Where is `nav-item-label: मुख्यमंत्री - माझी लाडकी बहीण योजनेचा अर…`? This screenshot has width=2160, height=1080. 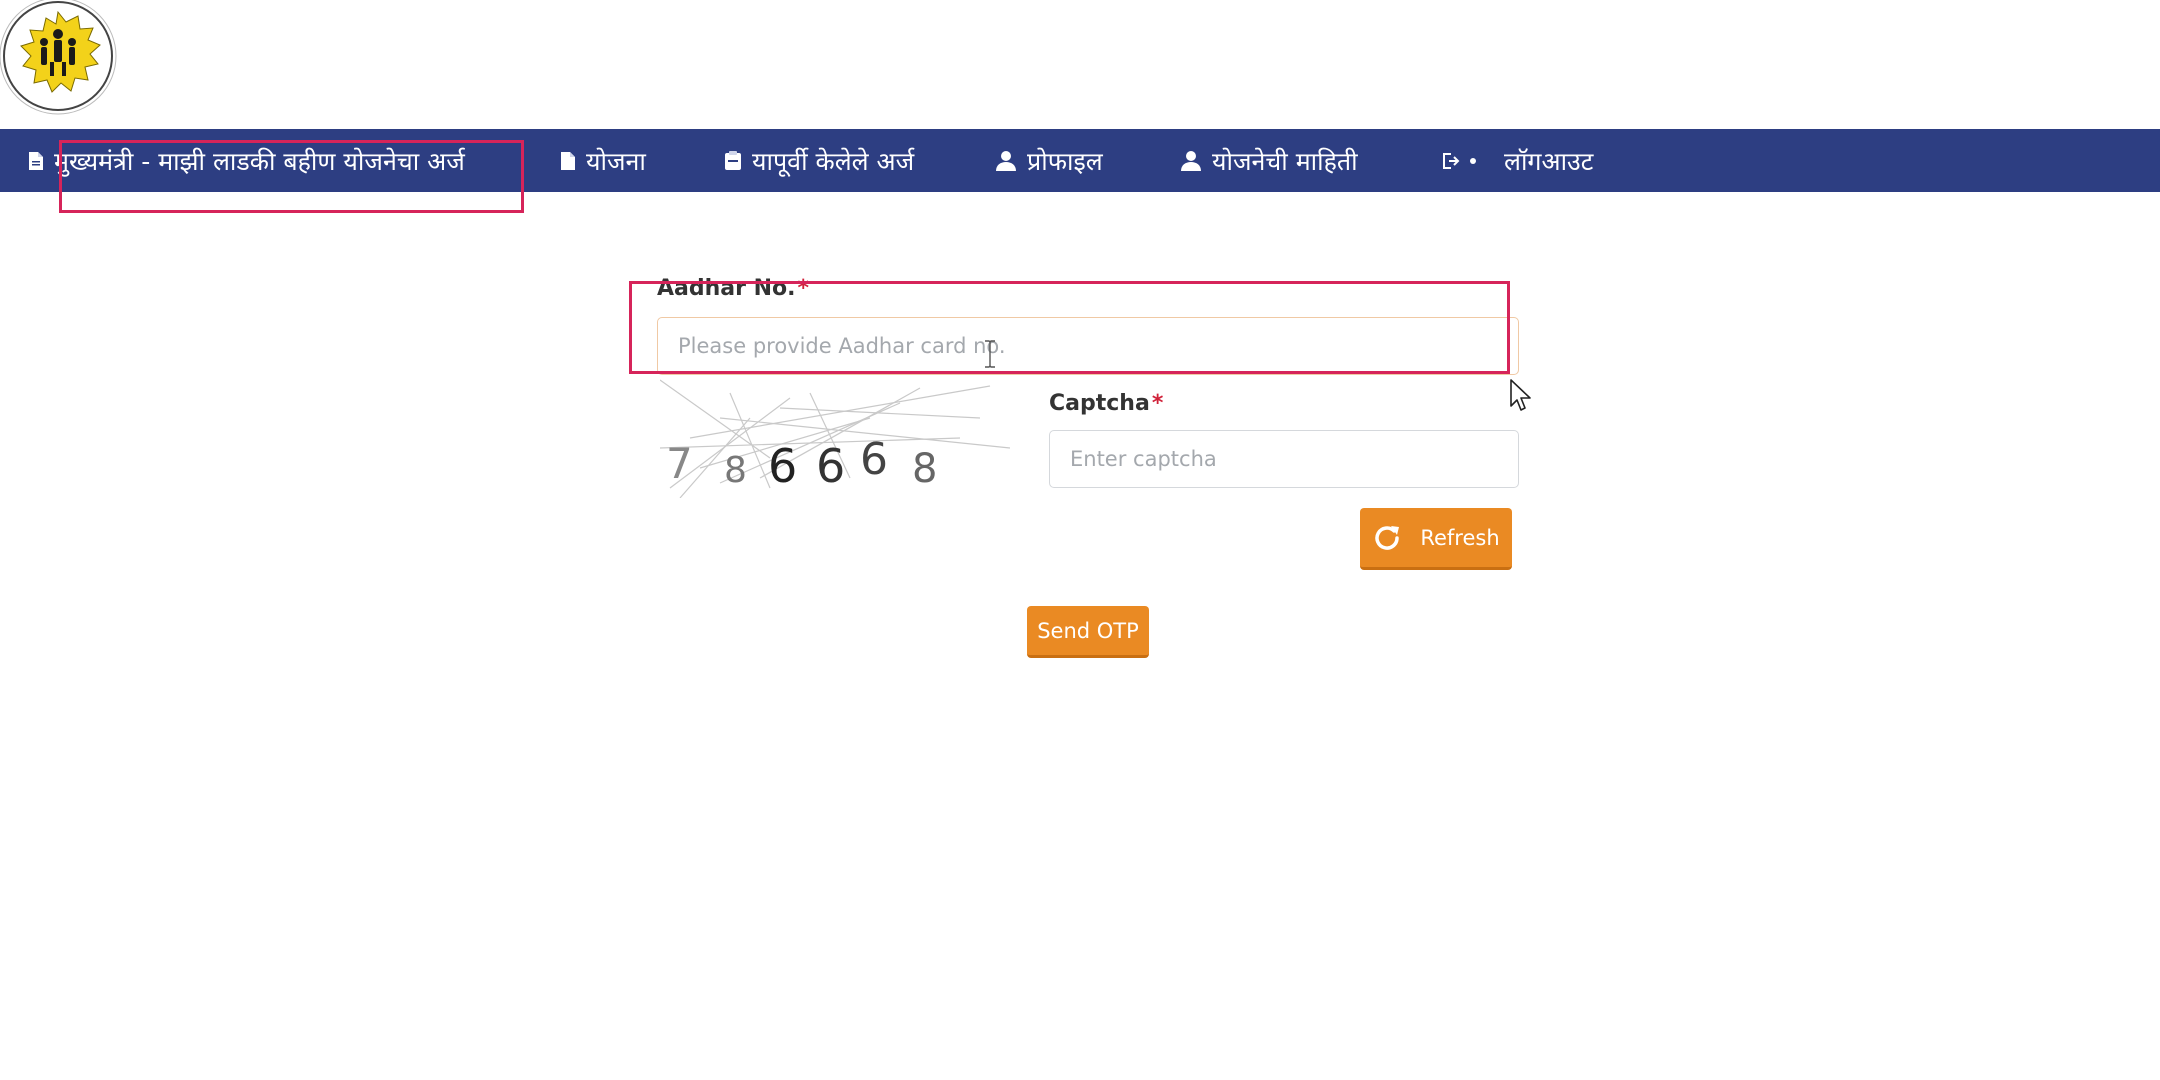 nav-item-label: मुख्यमंत्री - माझी लाडकी बहीण योजनेचा अर… is located at coordinates (259, 161).